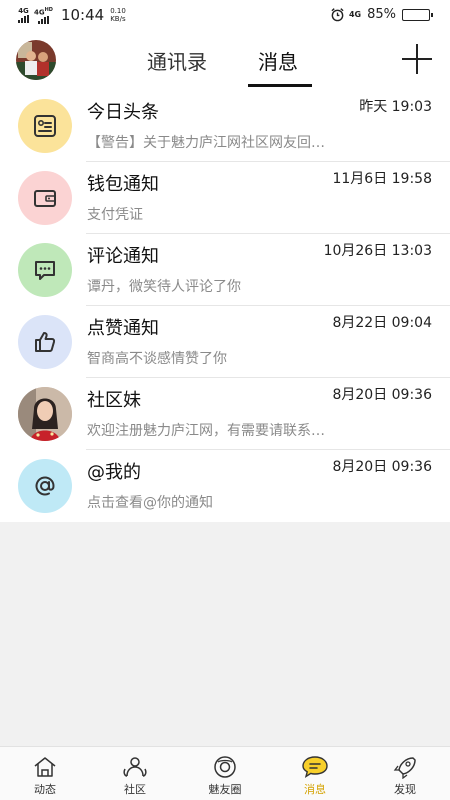 This screenshot has height=800, width=450. What do you see at coordinates (417, 59) in the screenshot?
I see `add-button` at bounding box center [417, 59].